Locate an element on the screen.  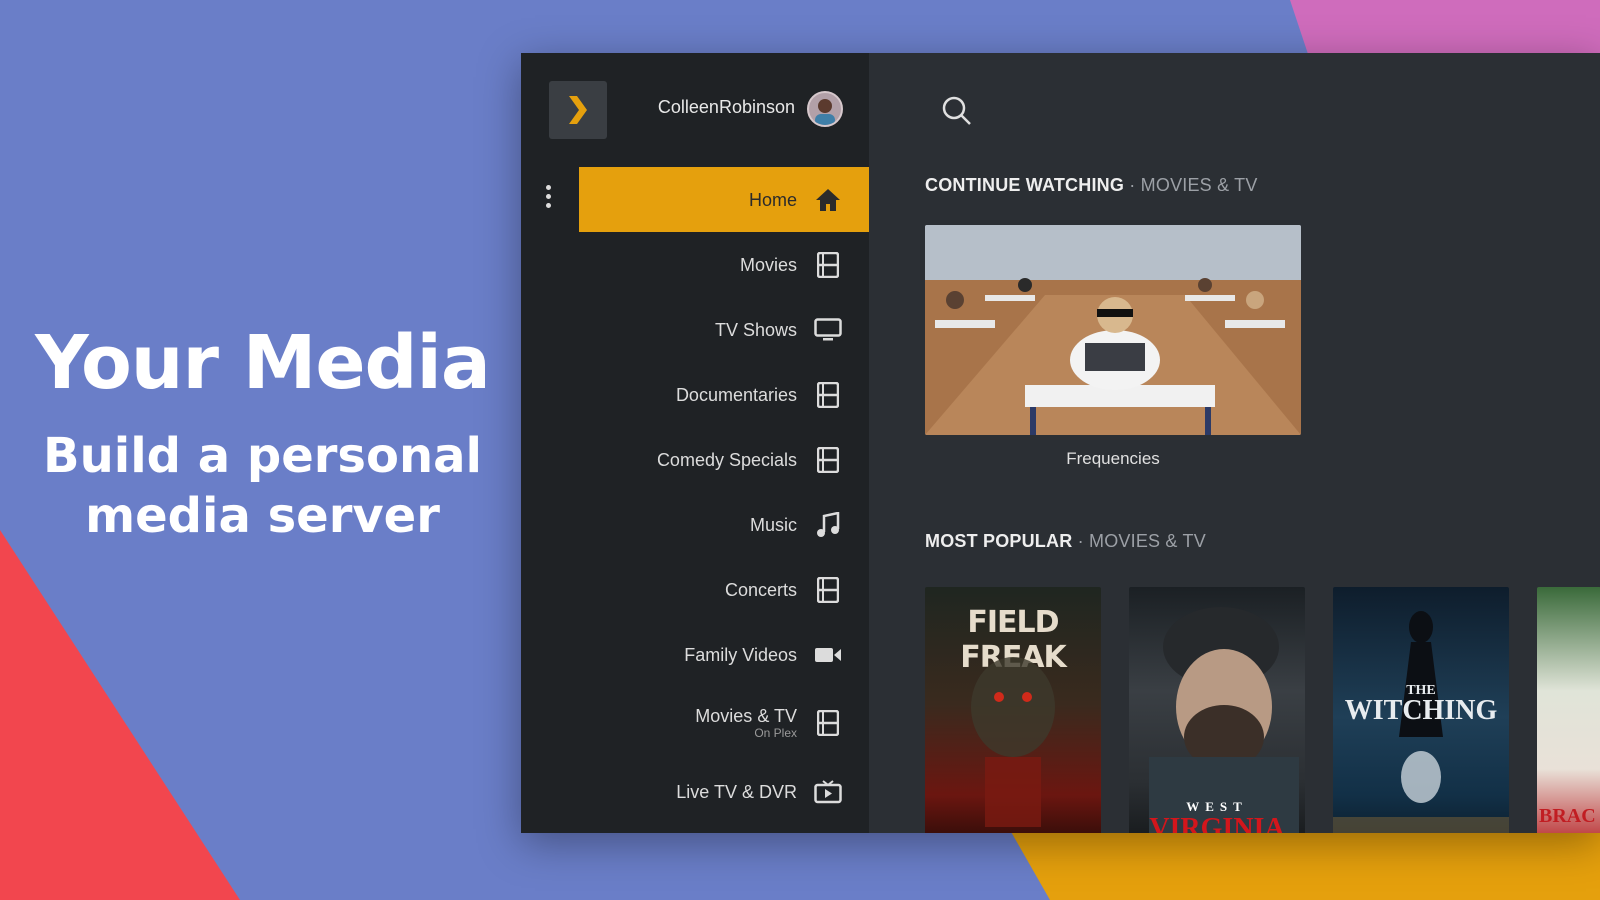
poster-the-witching: THE WITCHING is located at coordinates (1421, 710).